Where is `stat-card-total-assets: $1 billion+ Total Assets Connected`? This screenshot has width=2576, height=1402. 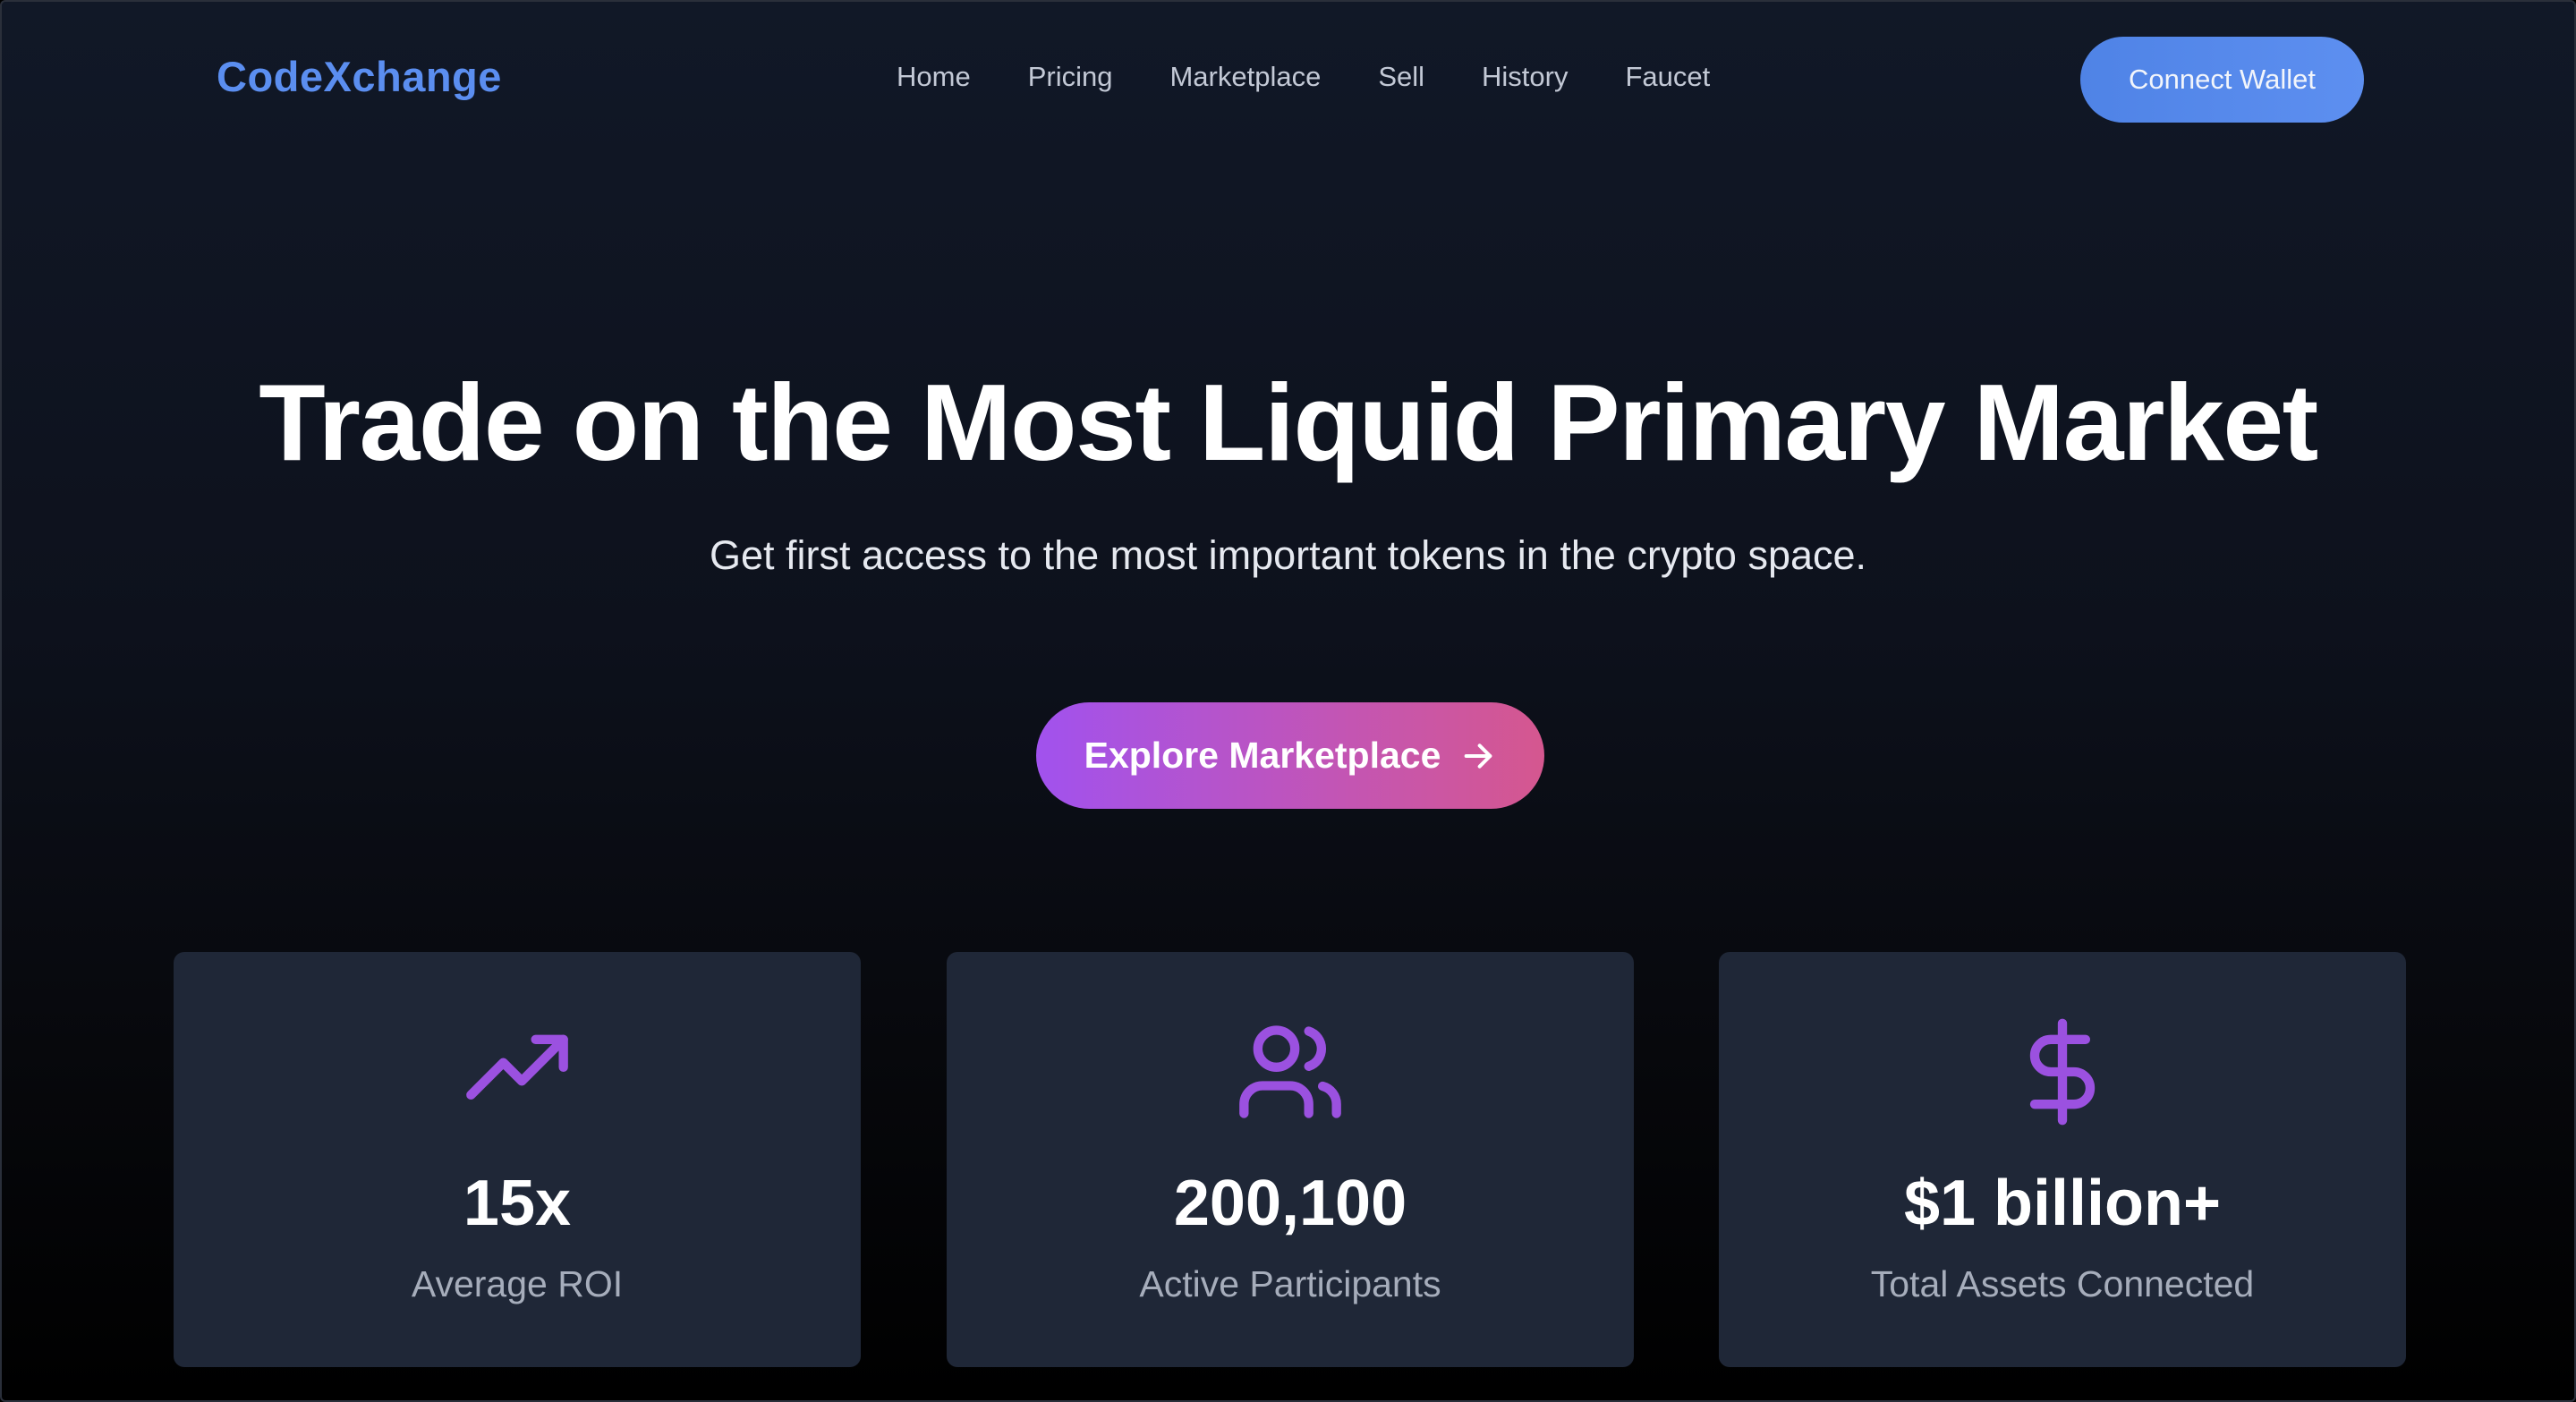 stat-card-total-assets: $1 billion+ Total Assets Connected is located at coordinates (2062, 1159).